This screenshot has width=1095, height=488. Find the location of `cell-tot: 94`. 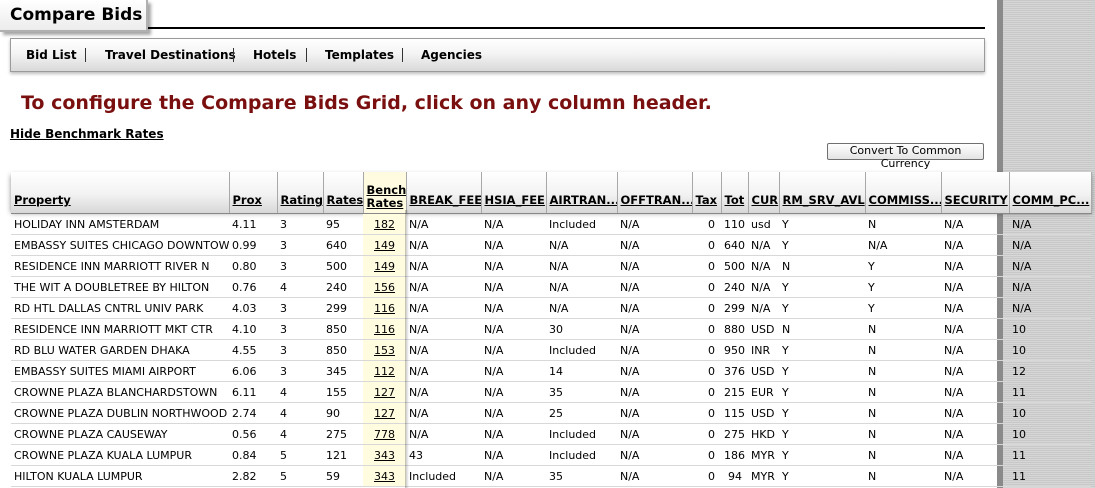

cell-tot: 94 is located at coordinates (734, 476).